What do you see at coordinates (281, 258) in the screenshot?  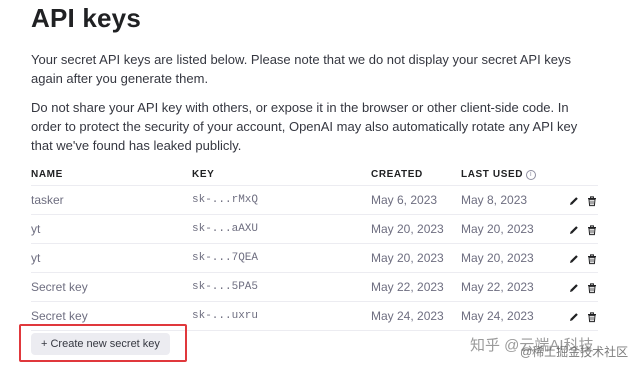 I see `row-key: sk-...7QEA` at bounding box center [281, 258].